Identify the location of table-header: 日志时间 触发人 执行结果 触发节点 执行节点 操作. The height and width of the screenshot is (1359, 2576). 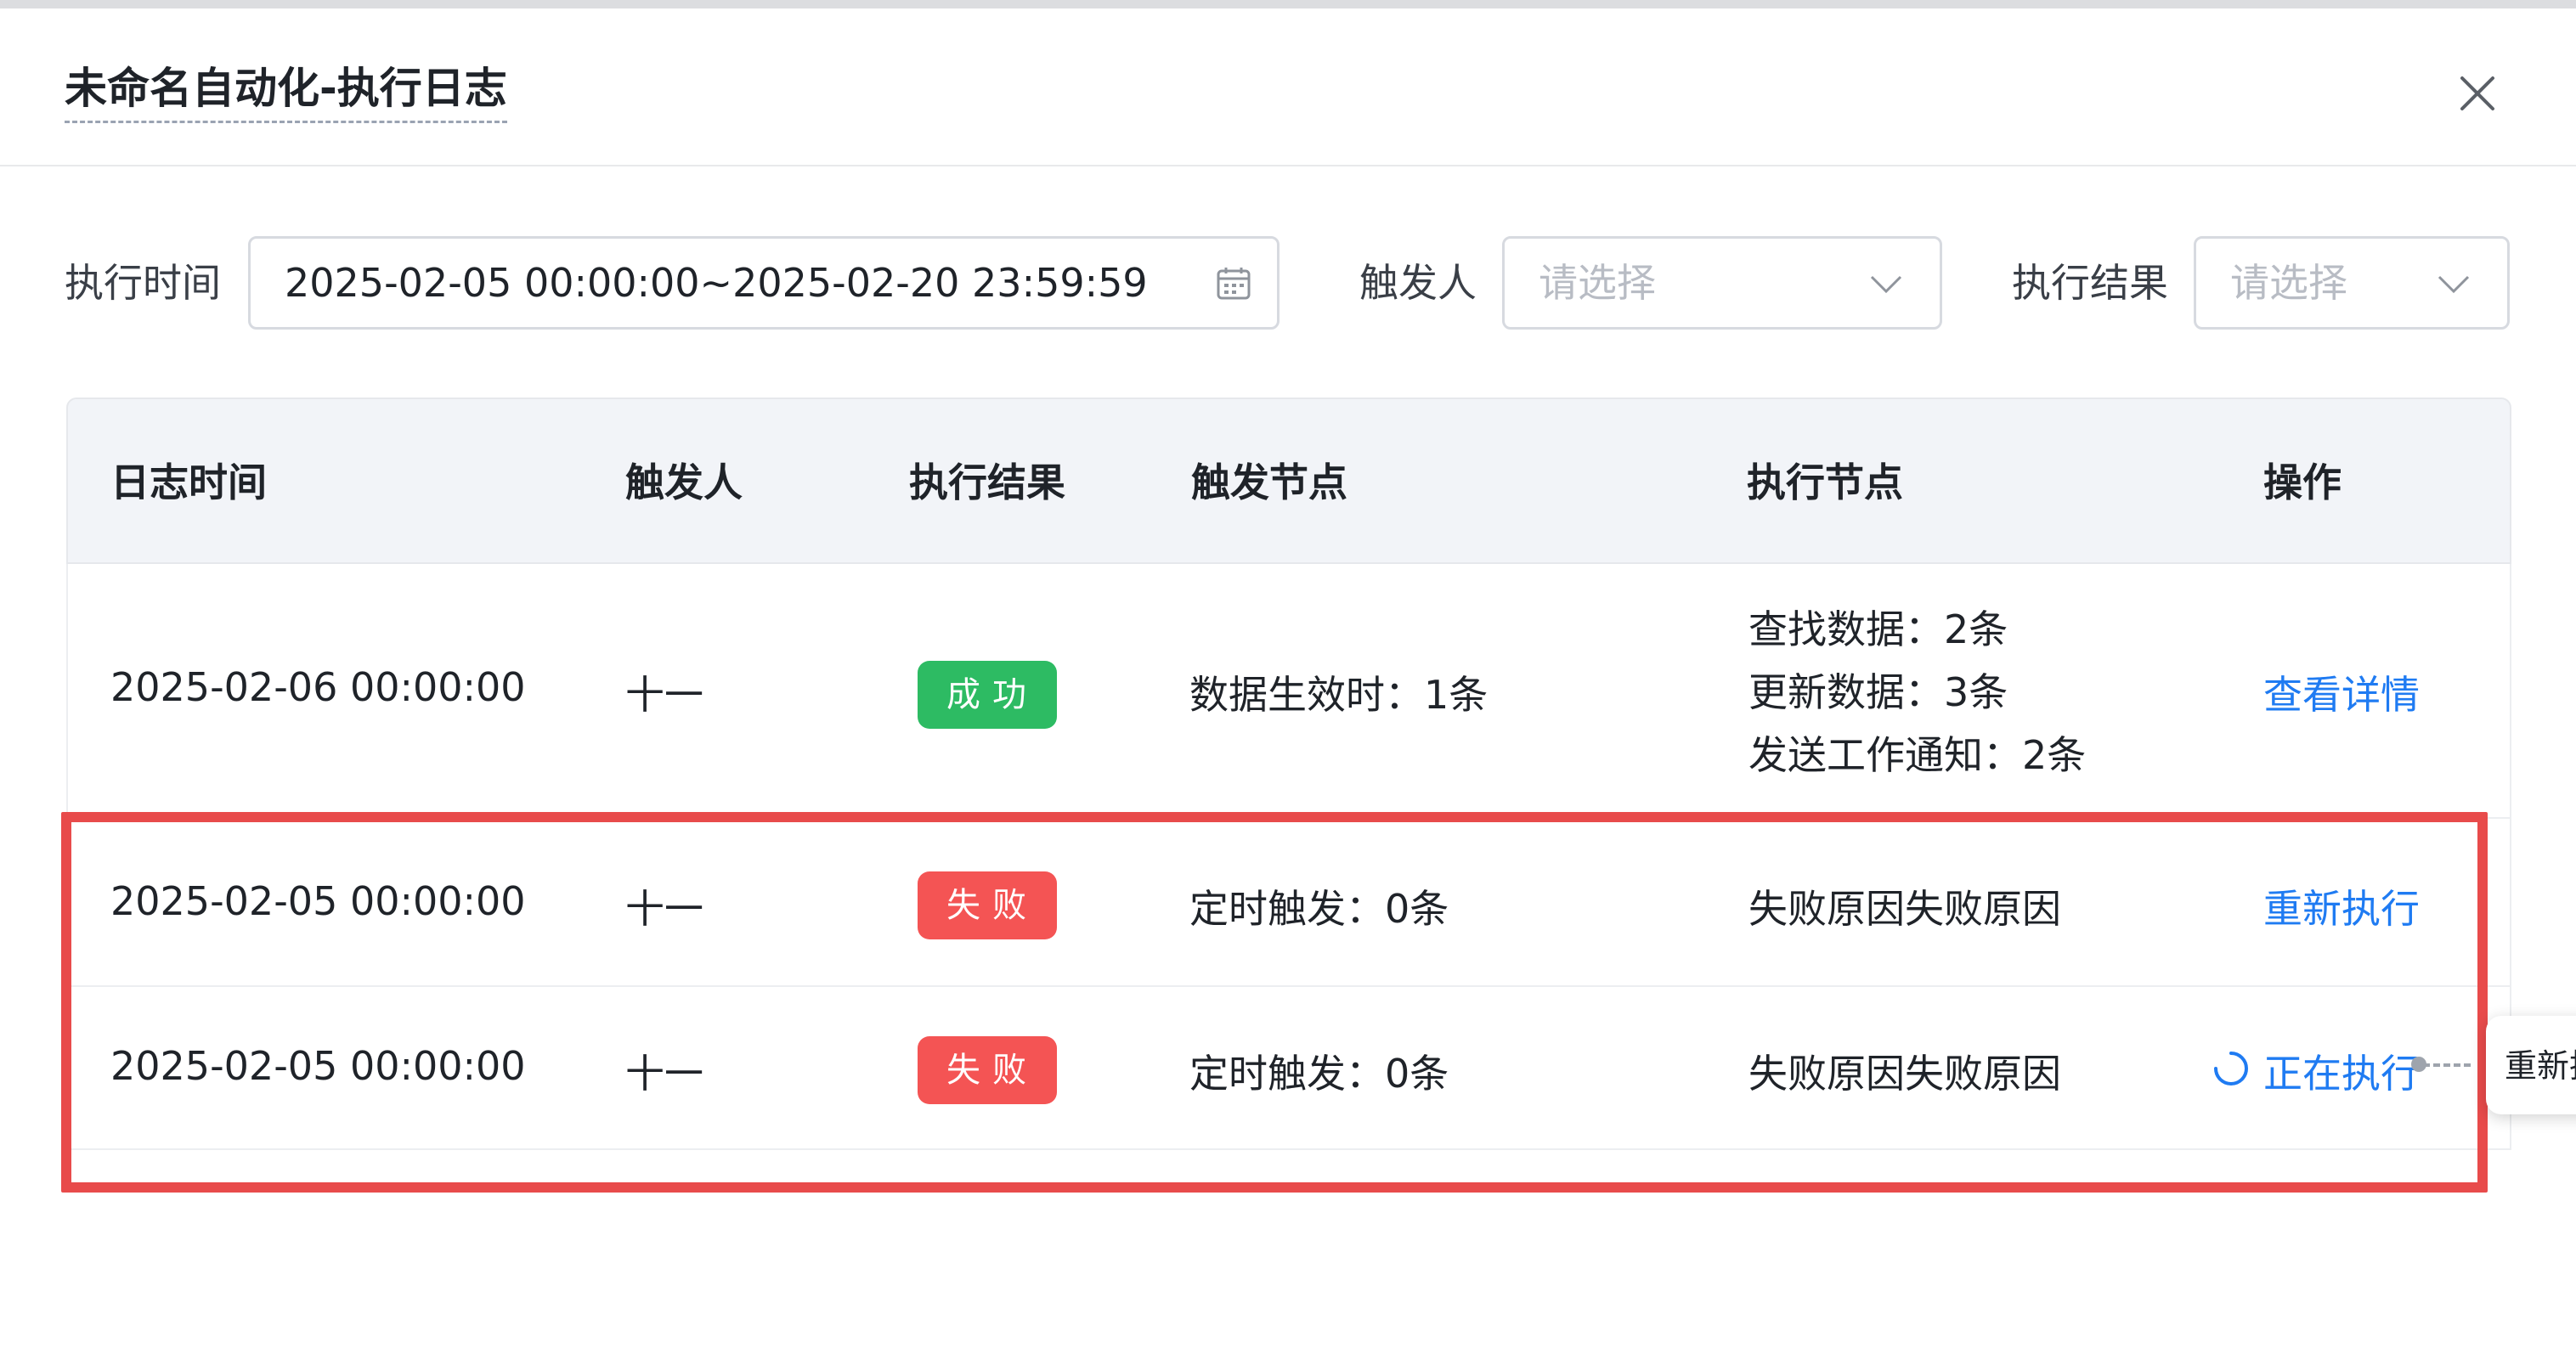
(1289, 481).